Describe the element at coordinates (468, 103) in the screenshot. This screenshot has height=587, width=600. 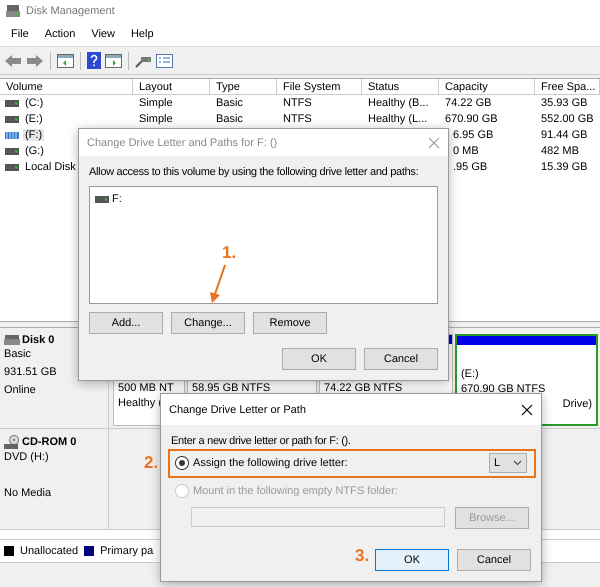
I see `table-cell-text: 74.22 GB` at that location.